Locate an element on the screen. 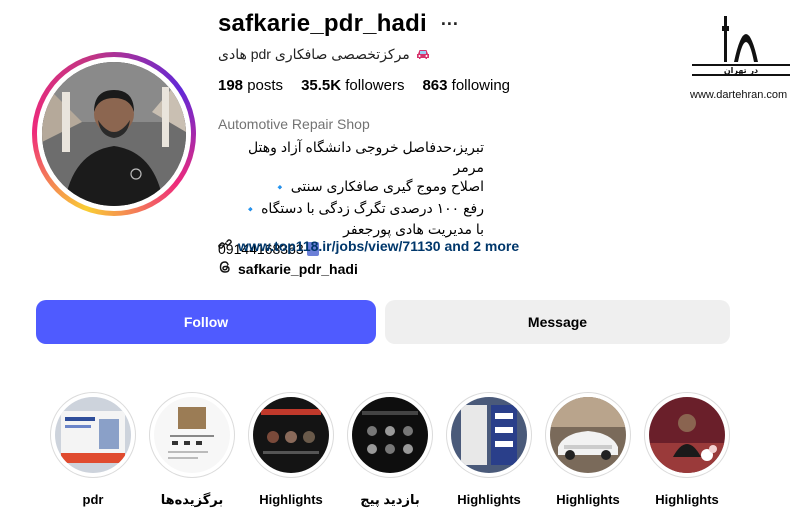  highlight-label: برگزیده‌ها is located at coordinates (192, 499).